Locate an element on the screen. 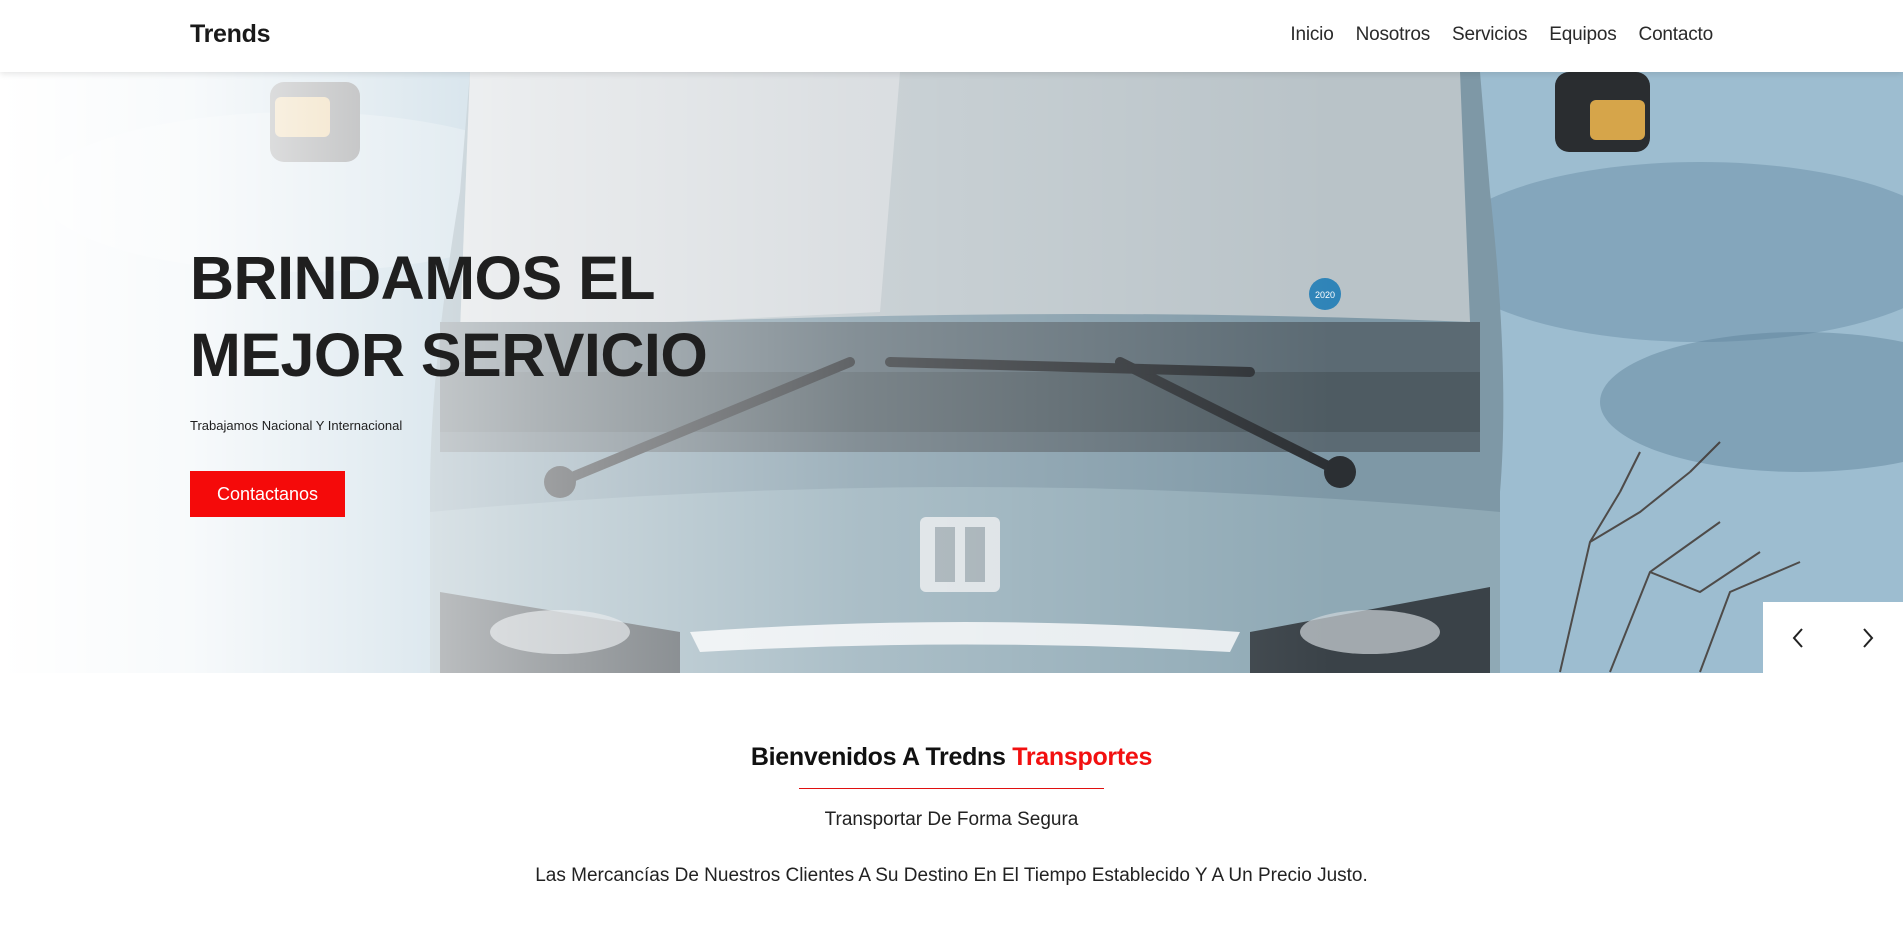 The width and height of the screenshot is (1903, 927). nav-link-servicios: Servicios is located at coordinates (1489, 34).